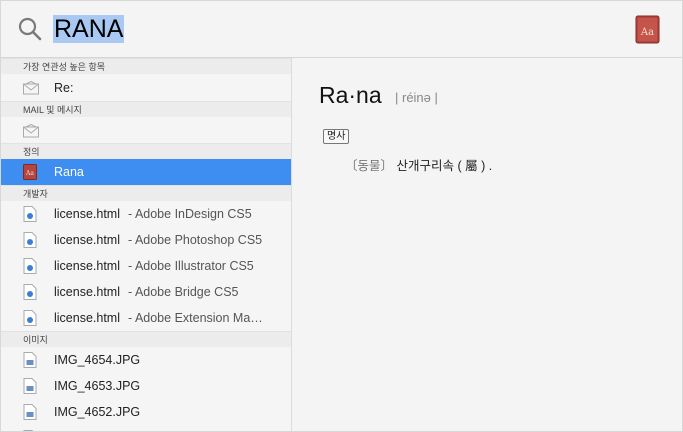  Describe the element at coordinates (146, 151) in the screenshot. I see `section-header-definition: 정의` at that location.